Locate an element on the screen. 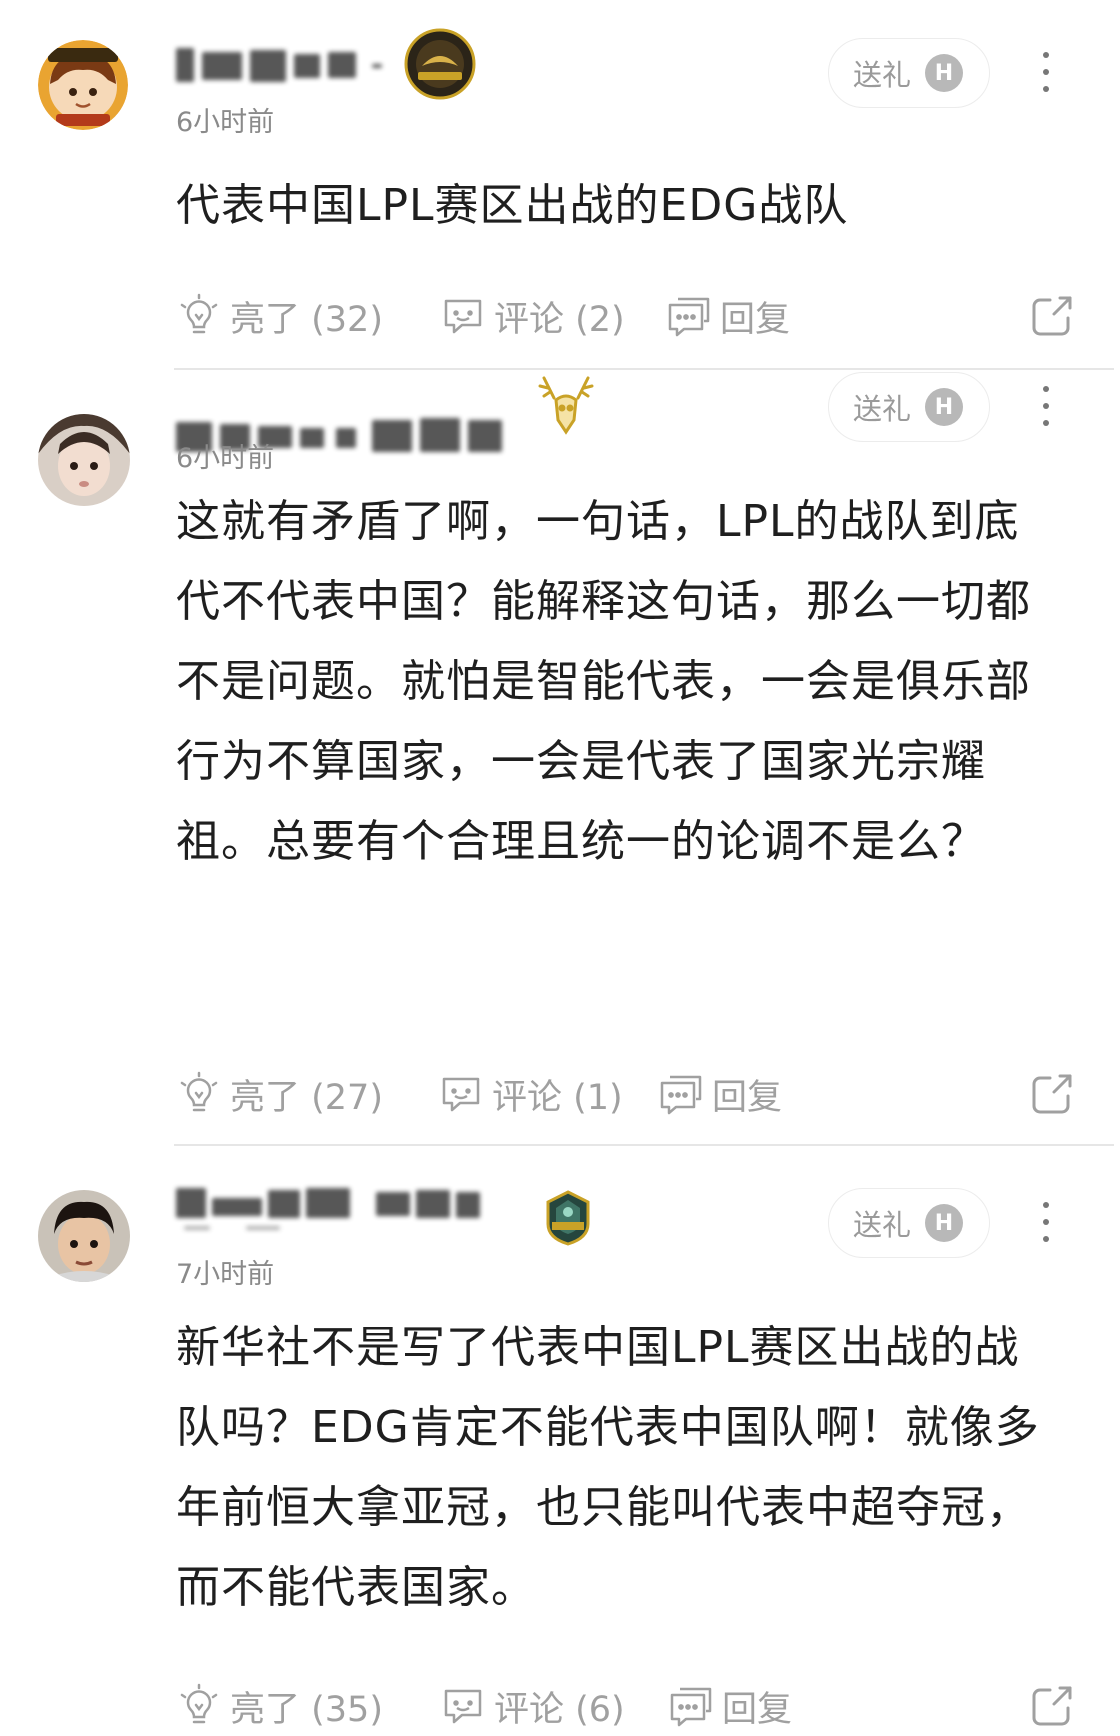  comment-count: 评论 (6) is located at coordinates (559, 1709).